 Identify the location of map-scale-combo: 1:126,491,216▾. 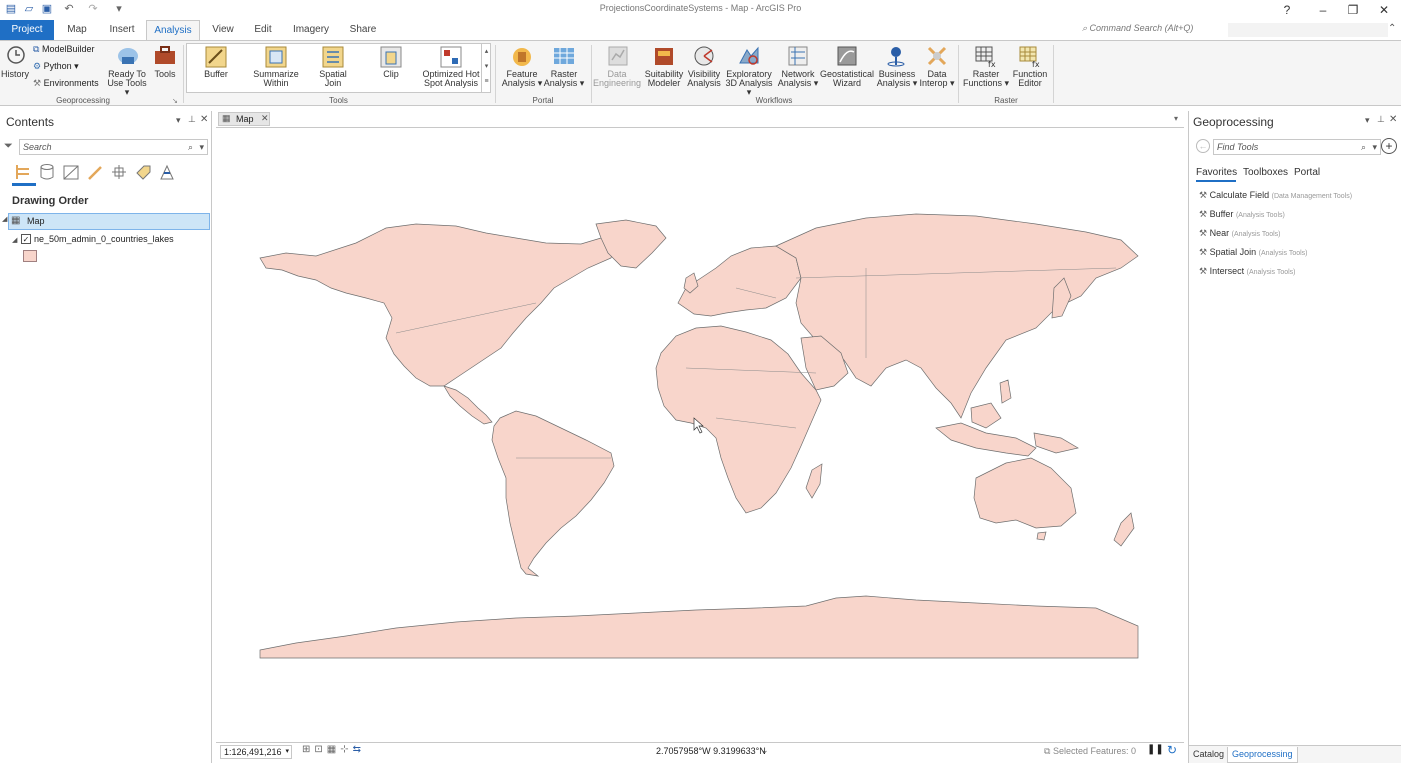
(256, 752).